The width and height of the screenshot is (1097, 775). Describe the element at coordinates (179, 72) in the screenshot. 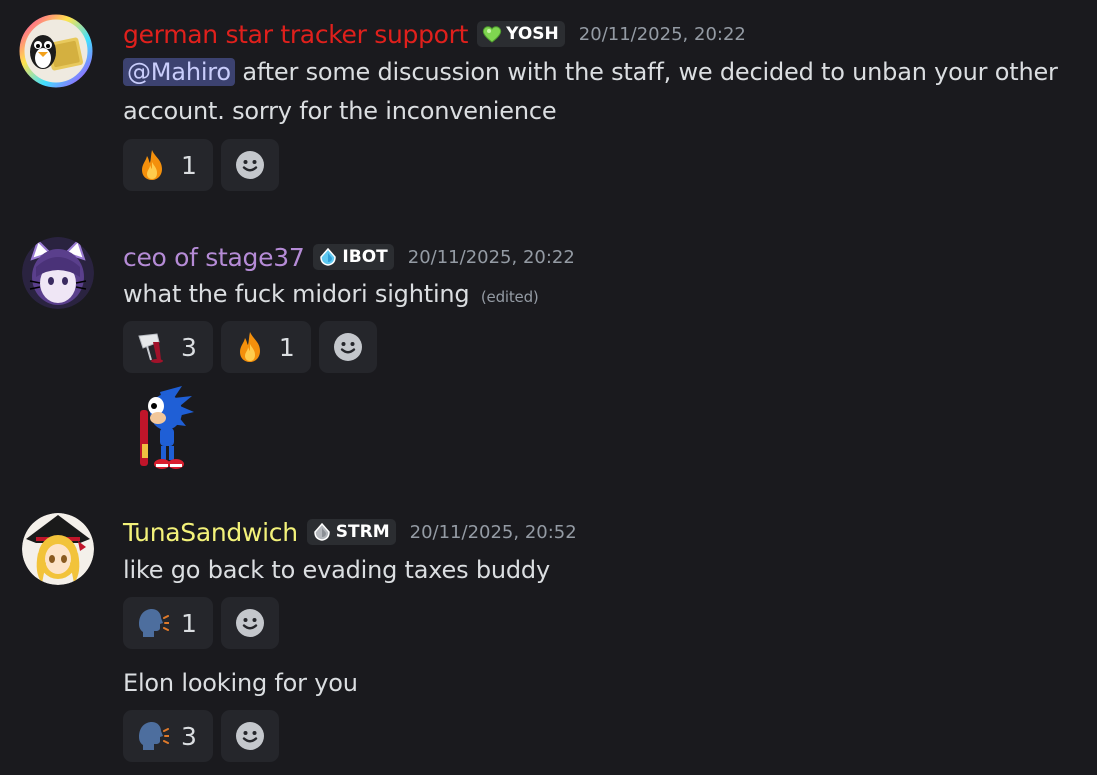

I see `user-mention: @Mahiro` at that location.